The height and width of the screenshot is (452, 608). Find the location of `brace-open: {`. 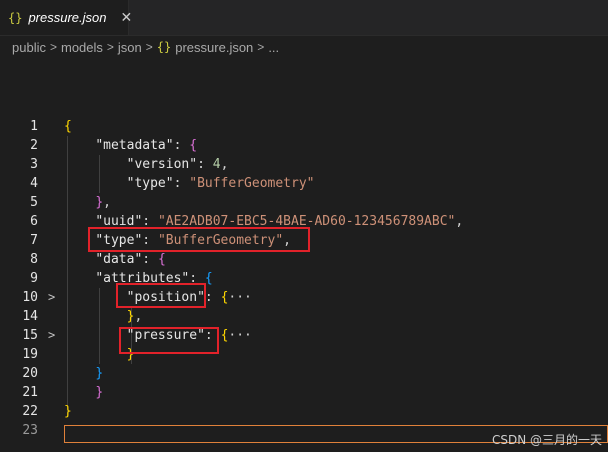

brace-open: { is located at coordinates (68, 126).